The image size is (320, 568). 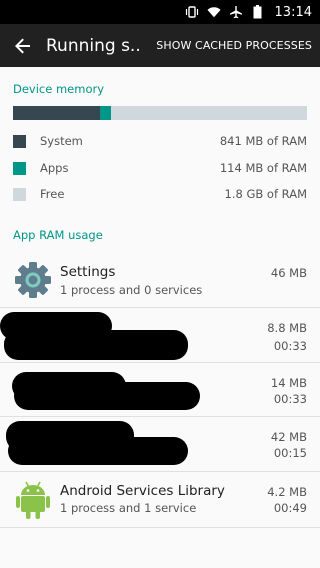 I want to click on legend-value: 1.8 GB of RAM, so click(x=265, y=194).